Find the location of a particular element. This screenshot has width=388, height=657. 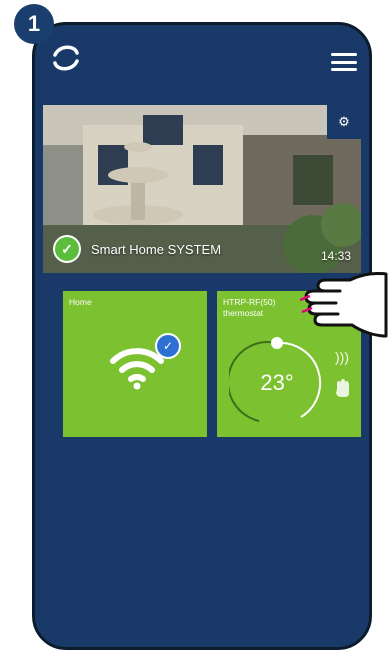

check-icon: ✓ is located at coordinates (67, 249).